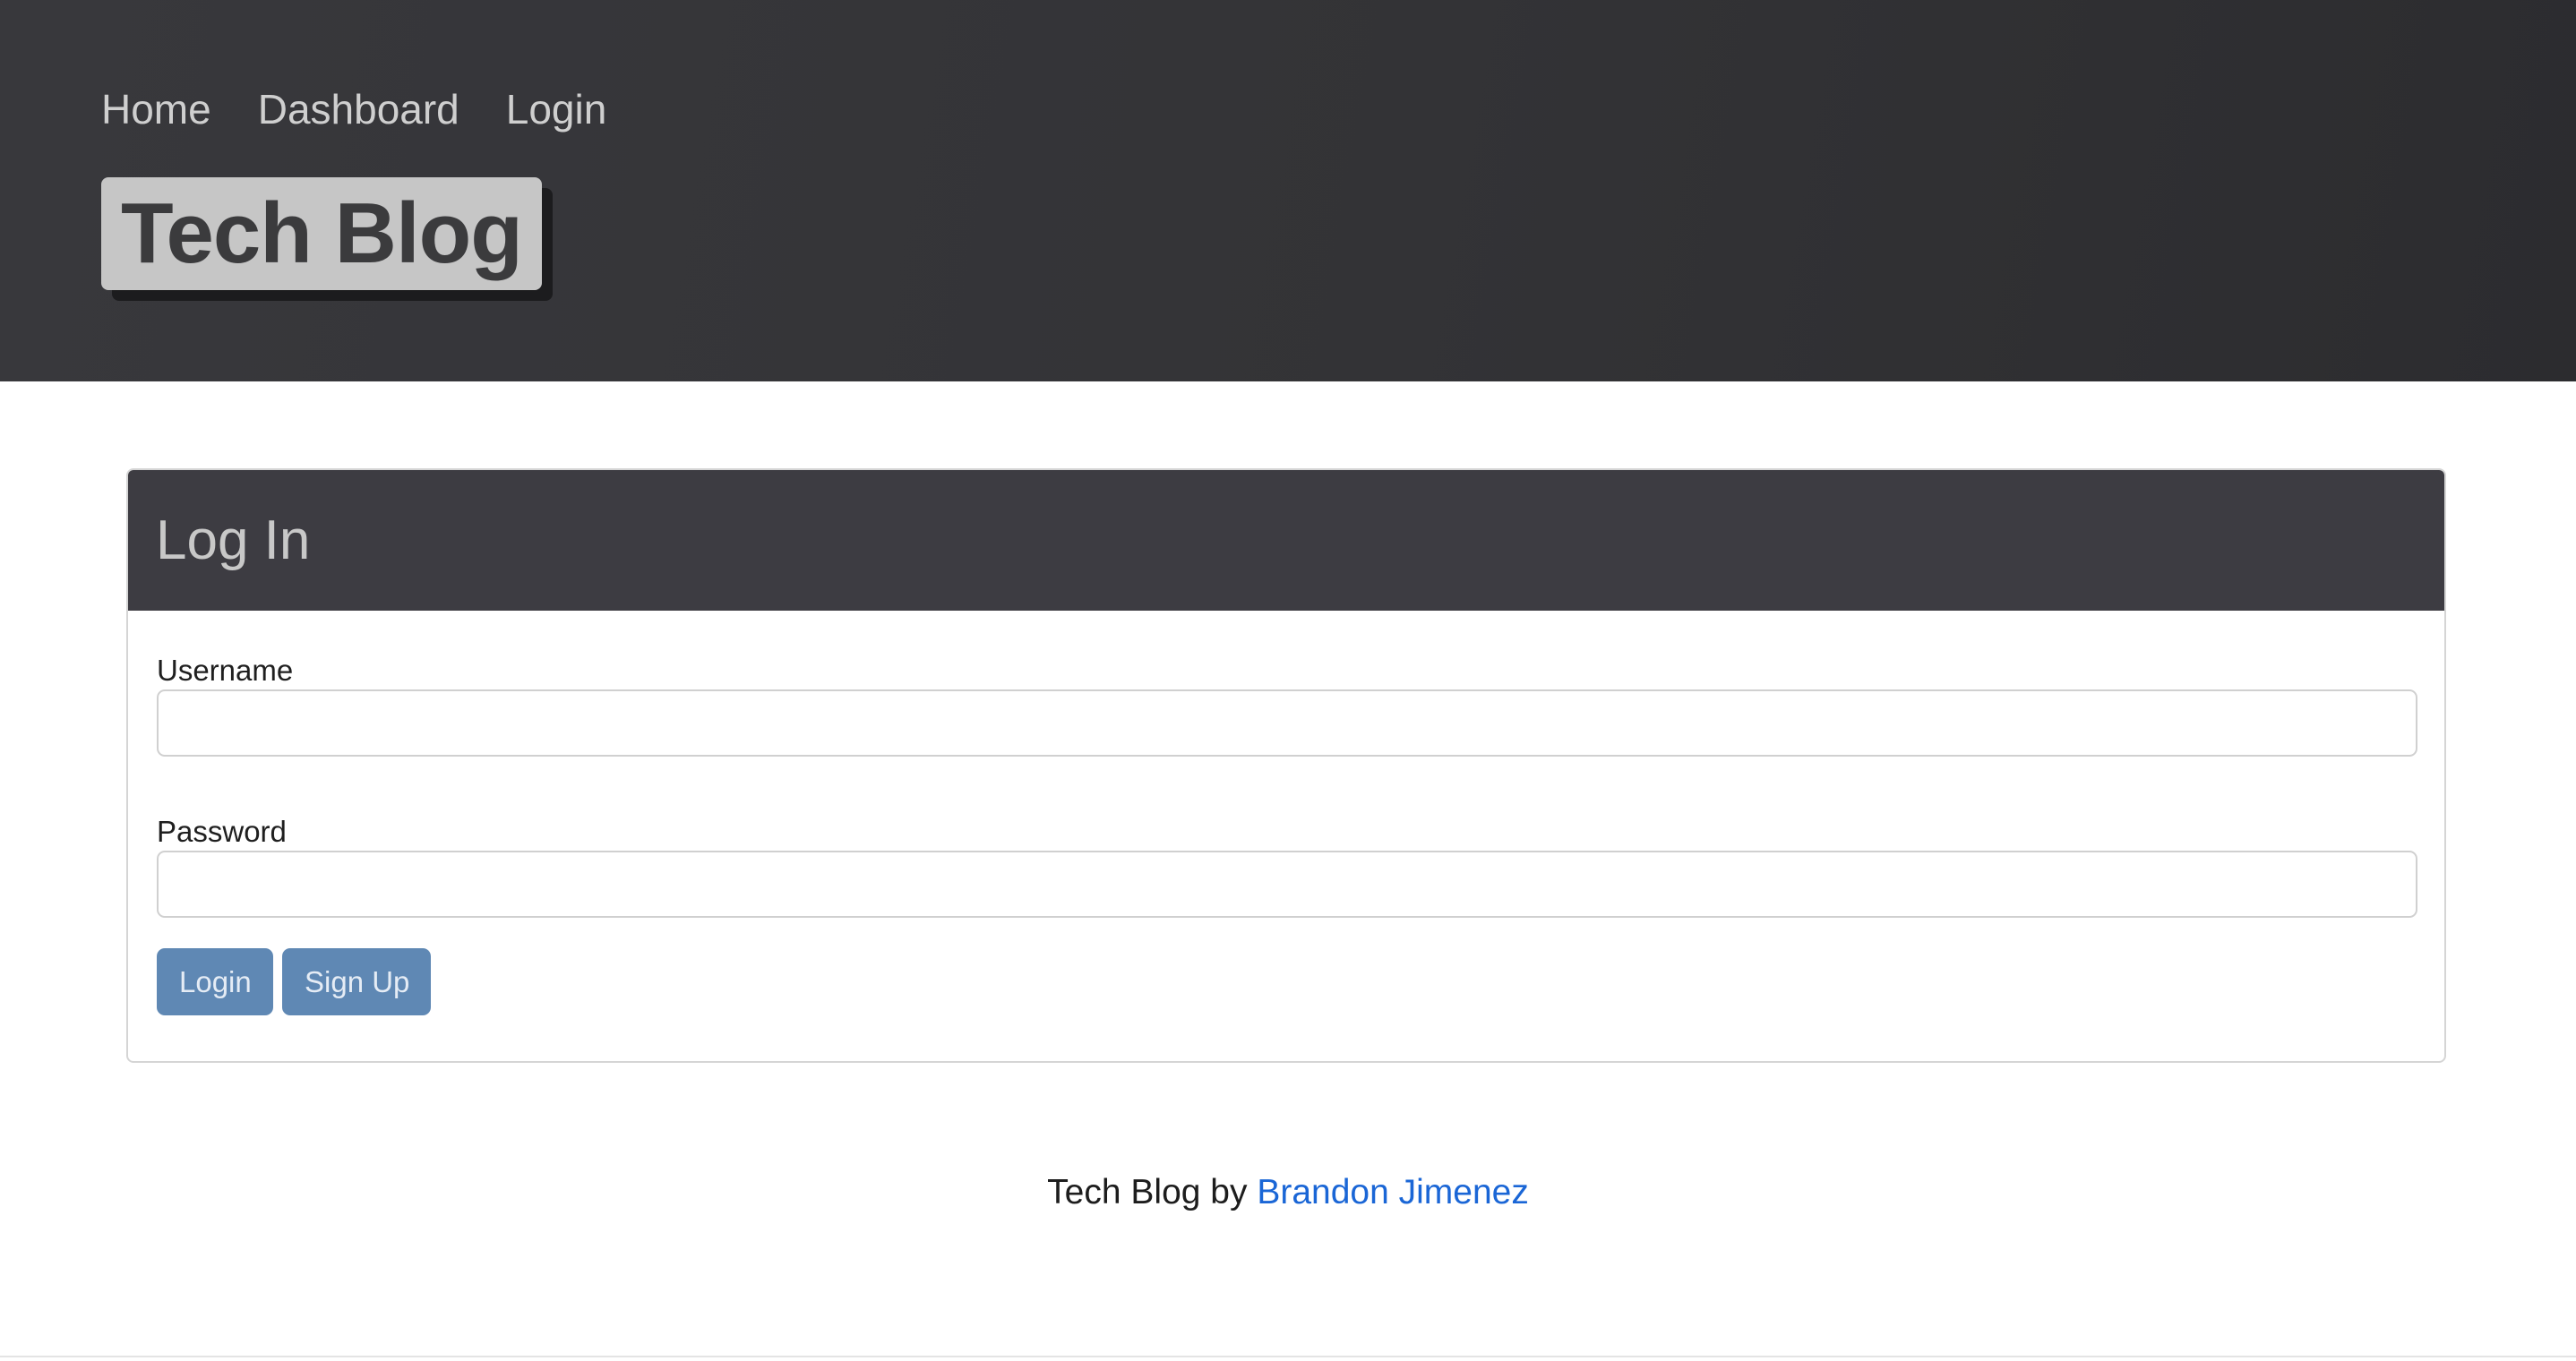 The image size is (2576, 1361). Describe the element at coordinates (1288, 1357) in the screenshot. I see `bottom-divider` at that location.